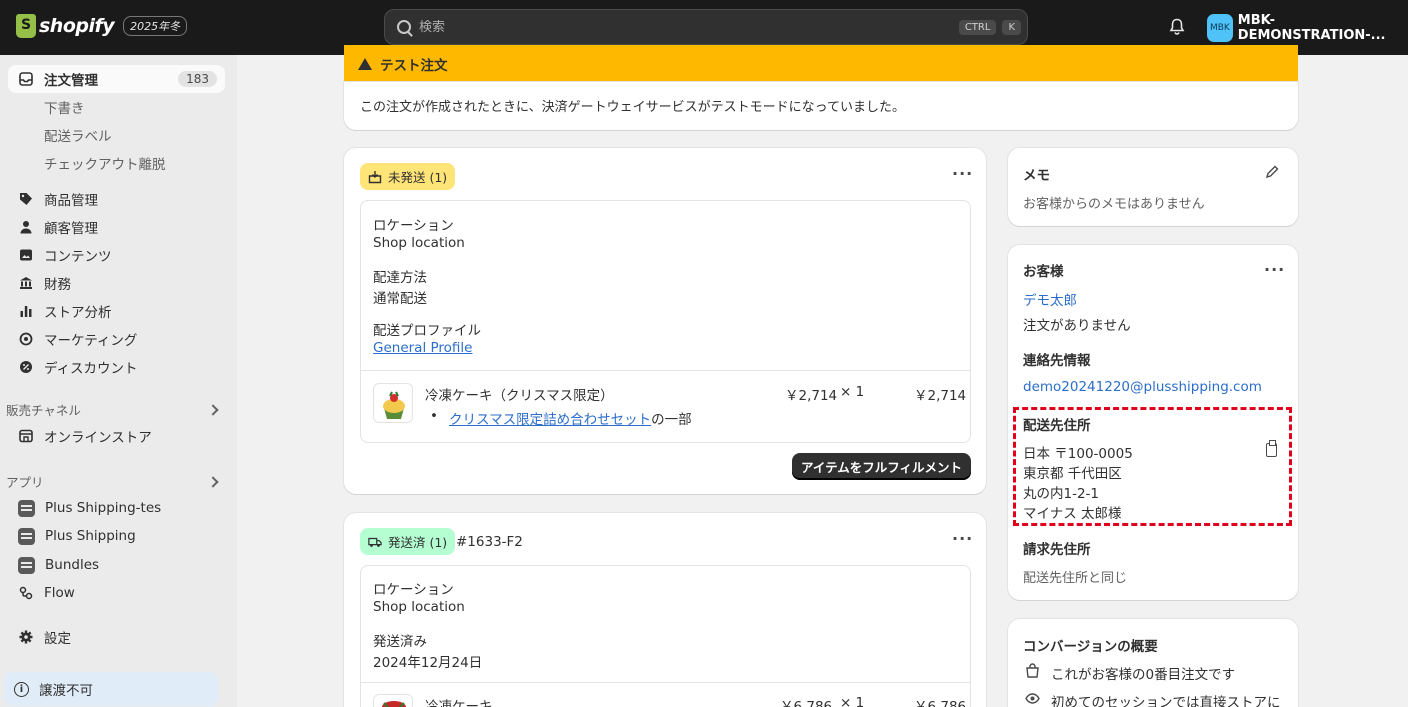 The image size is (1408, 707). I want to click on sidebar-item-label: Bundles, so click(72, 565).